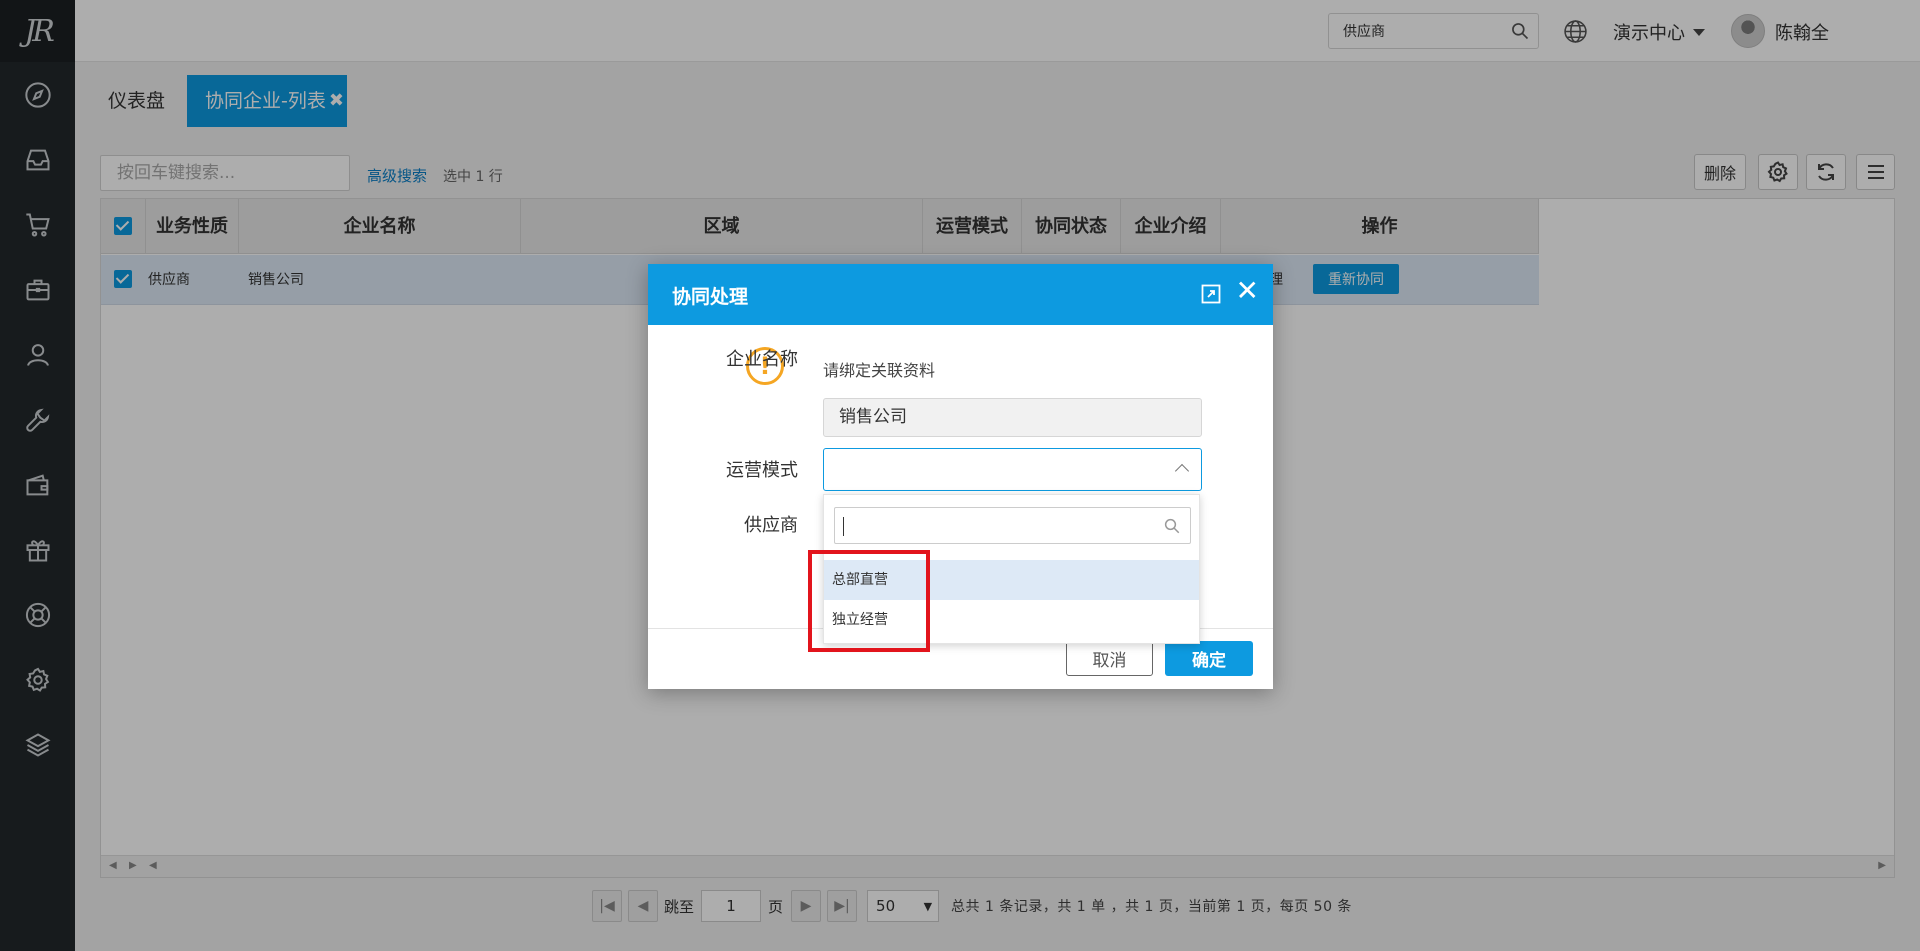 This screenshot has height=951, width=1920. Describe the element at coordinates (1172, 526) in the screenshot. I see `search-icon` at that location.